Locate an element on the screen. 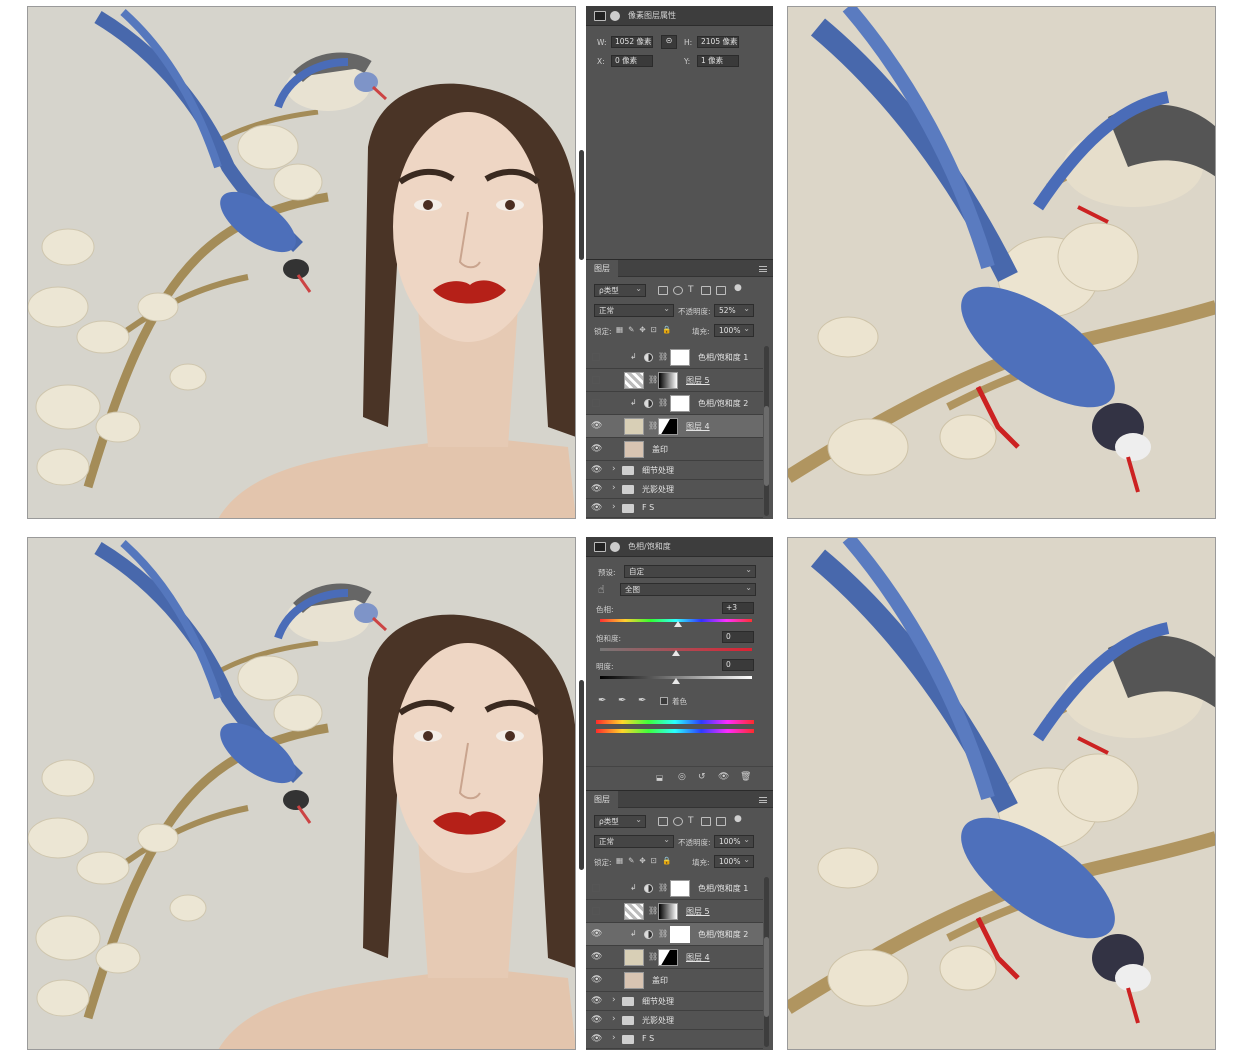 This screenshot has height=1057, width=1242. layer-row-selected: 👁 ⛓ 图层 4 is located at coordinates (674, 426).